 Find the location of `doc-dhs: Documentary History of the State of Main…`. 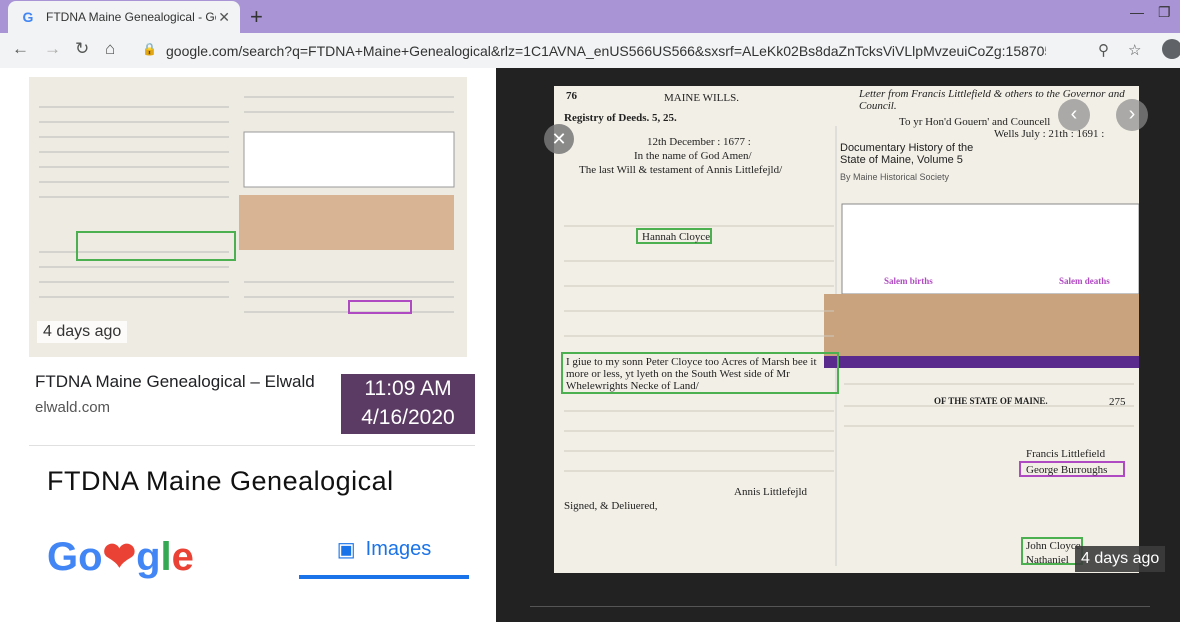

doc-dhs: Documentary History of the State of Main… is located at coordinates (907, 154).